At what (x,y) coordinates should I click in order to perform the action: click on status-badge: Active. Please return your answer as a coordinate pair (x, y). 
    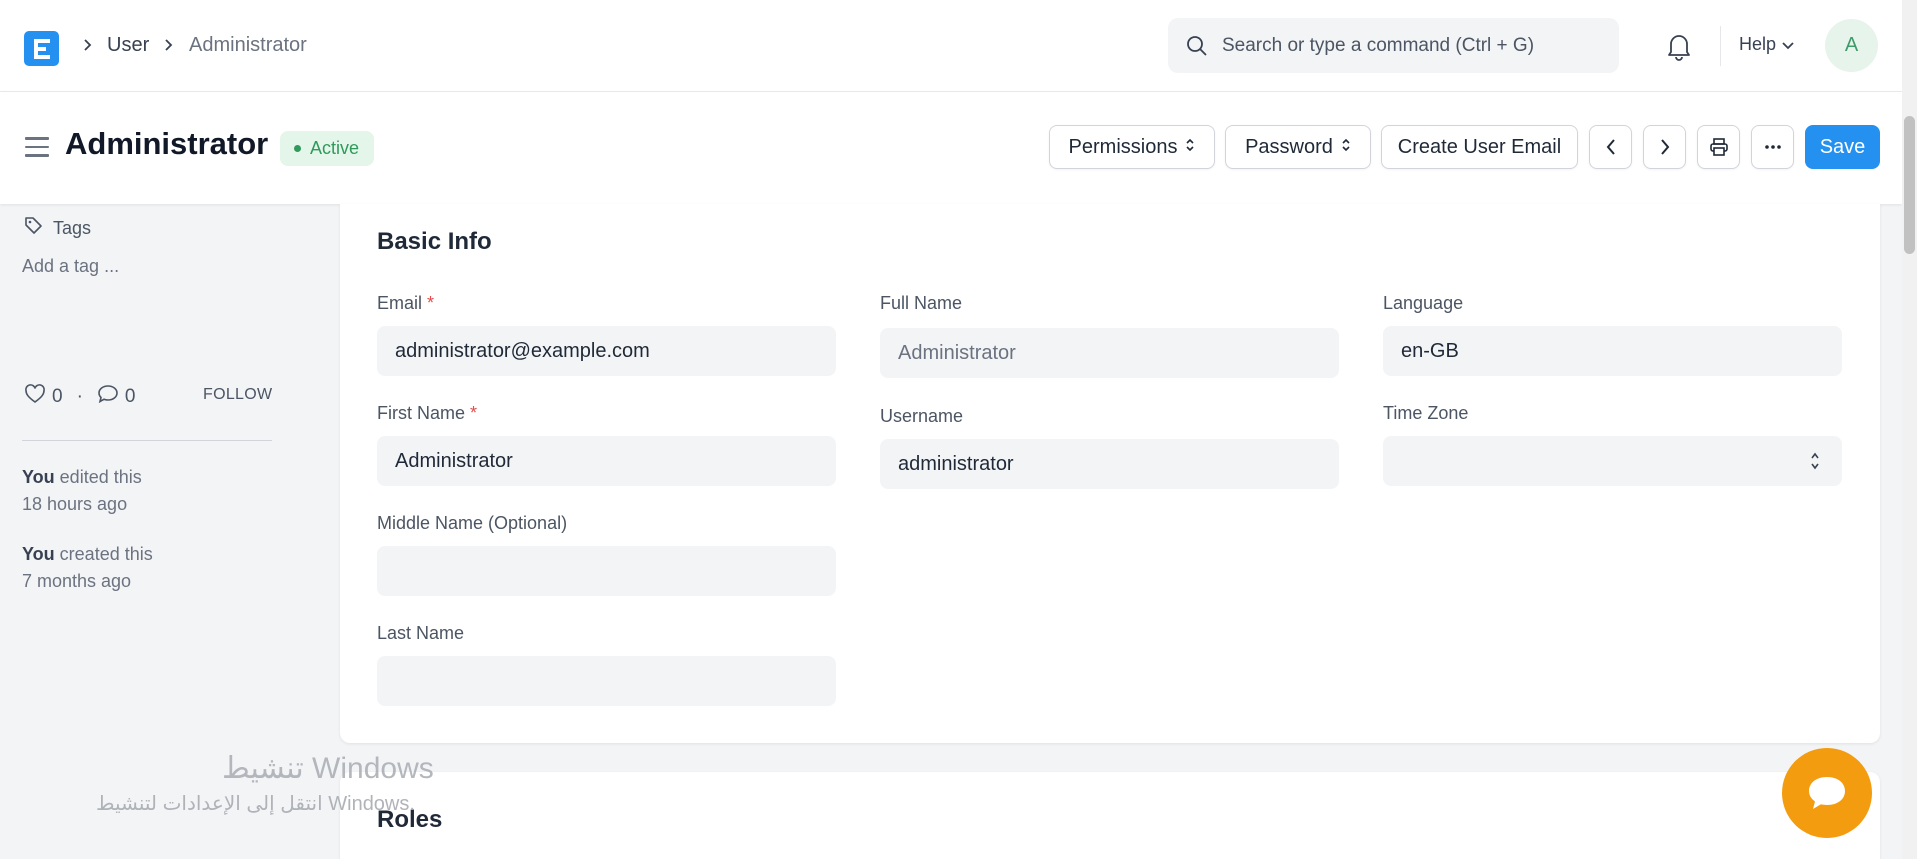
    Looking at the image, I should click on (327, 148).